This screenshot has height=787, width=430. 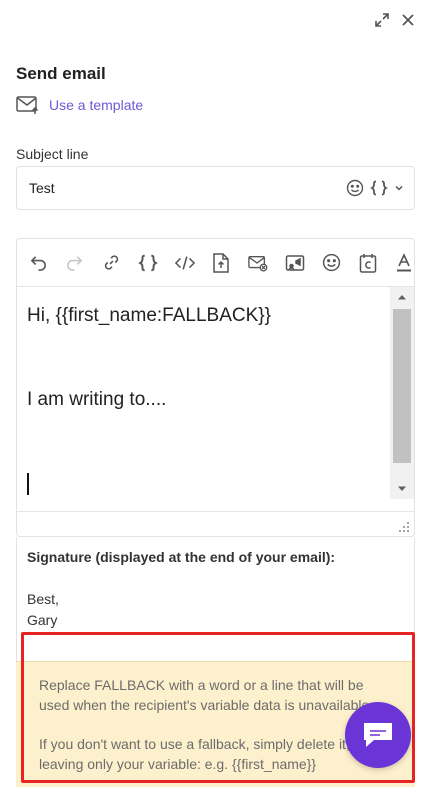 I want to click on panel-title: Send email, so click(x=61, y=73).